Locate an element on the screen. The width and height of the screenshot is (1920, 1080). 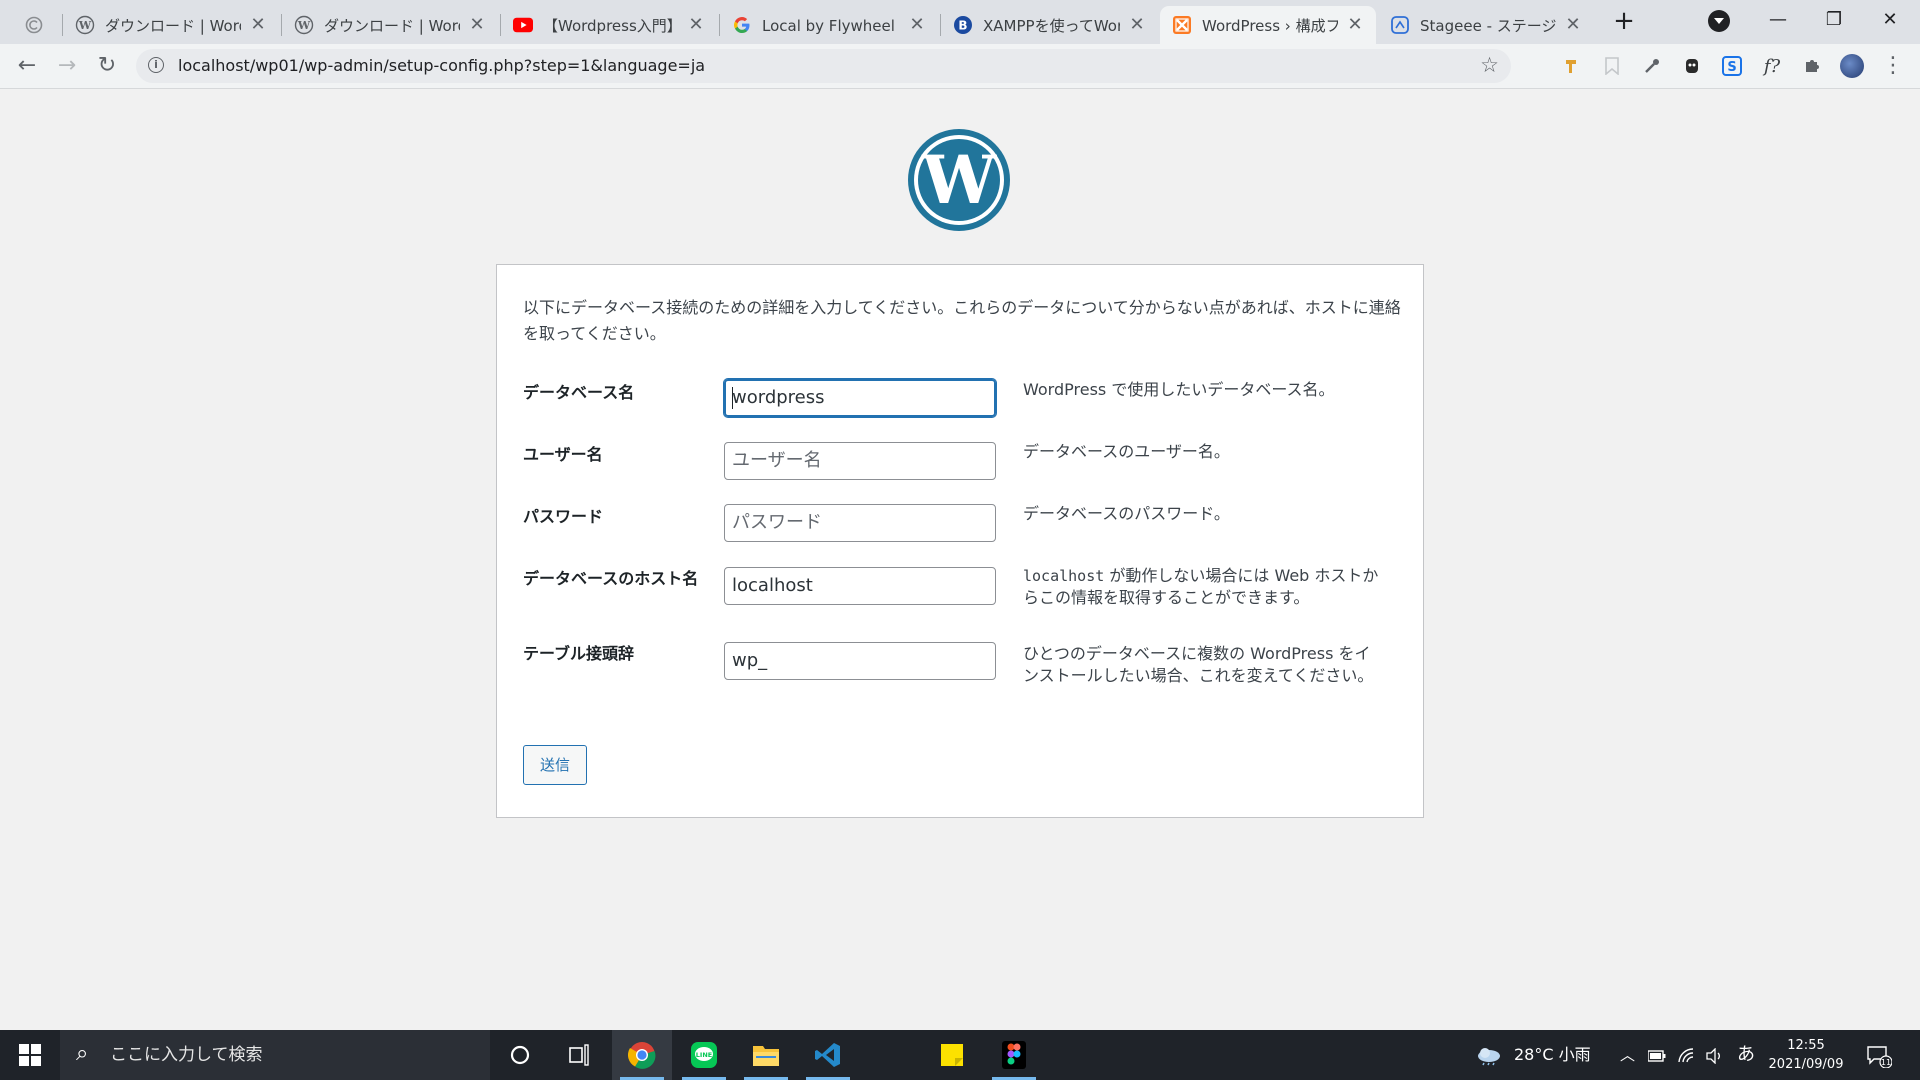
vscode-icon is located at coordinates (828, 1055).